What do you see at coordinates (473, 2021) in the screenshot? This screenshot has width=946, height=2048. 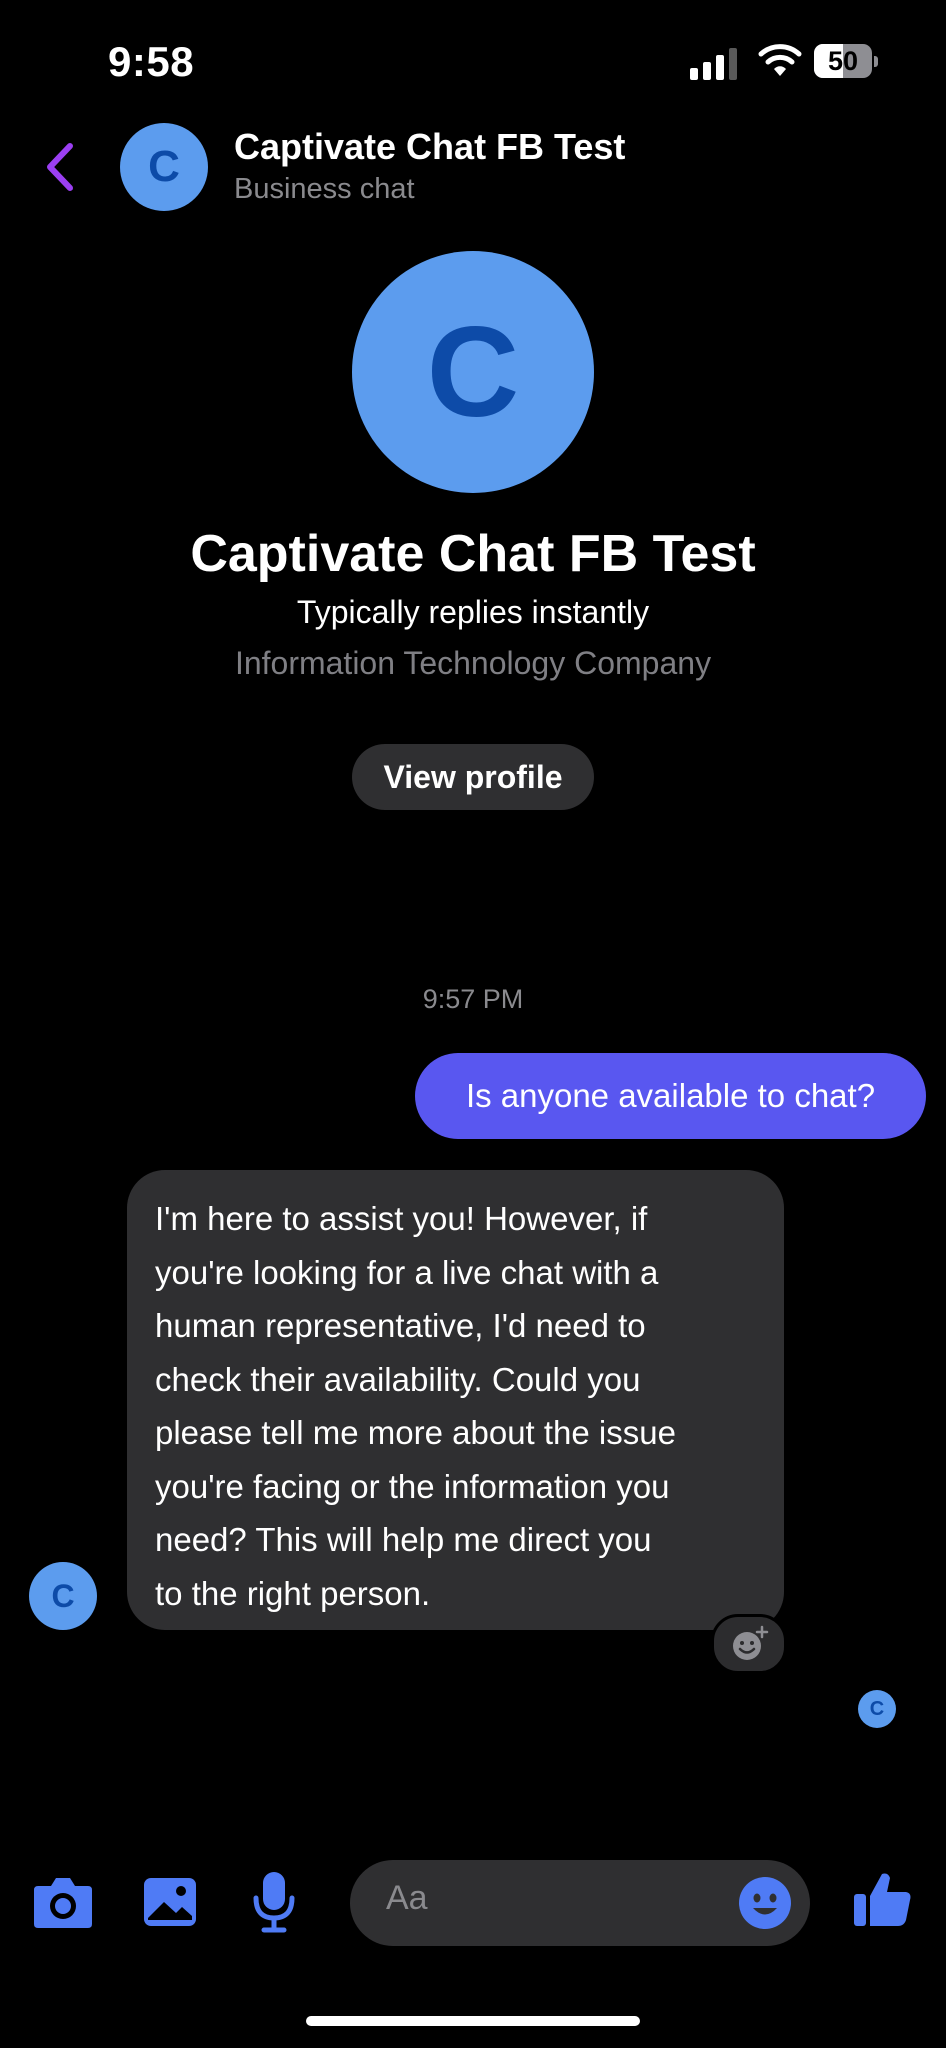 I see `home-indicator` at bounding box center [473, 2021].